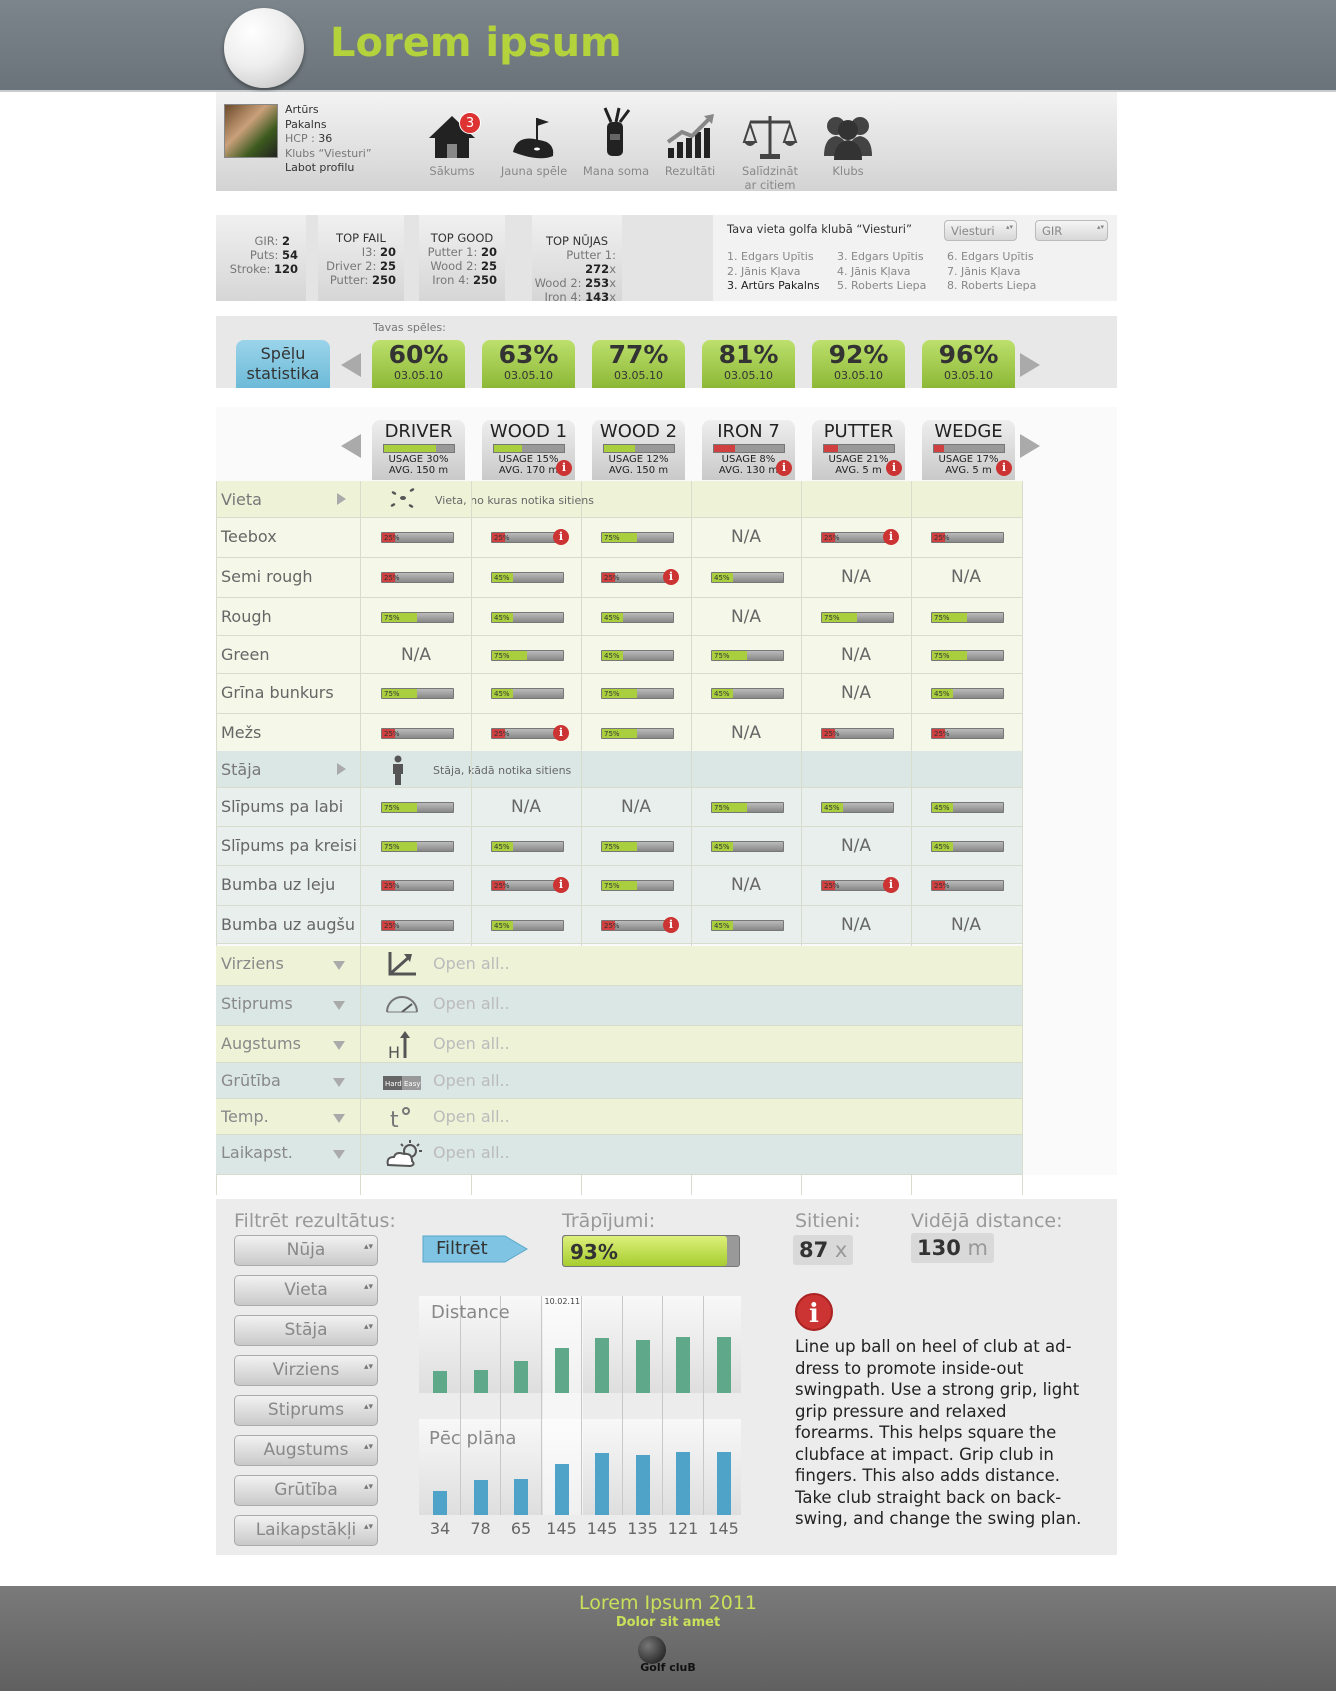 This screenshot has height=1691, width=1336. What do you see at coordinates (773, 286) in the screenshot?
I see `ranking-entry: 3. Artūrs Pakalns` at bounding box center [773, 286].